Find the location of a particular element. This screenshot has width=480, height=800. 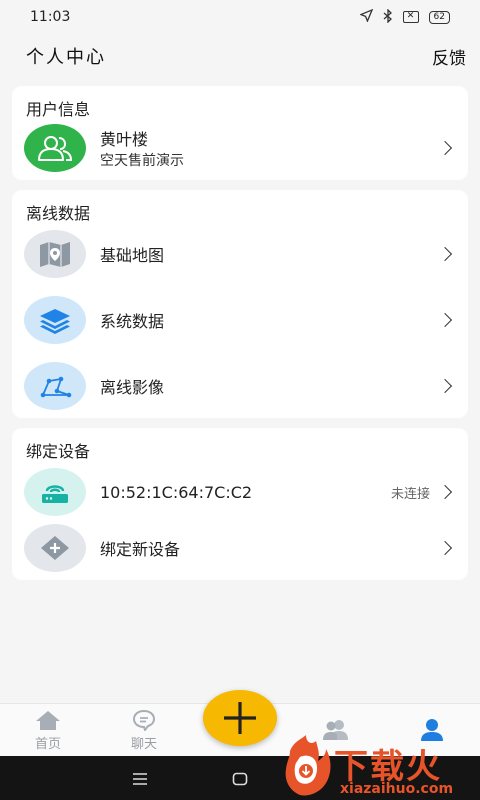

nav-item-home: 首页 is located at coordinates (48, 730).